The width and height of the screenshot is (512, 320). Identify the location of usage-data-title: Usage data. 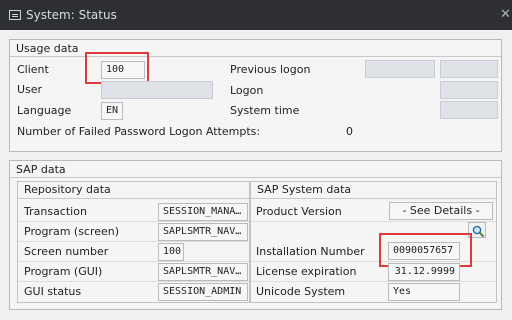
(255, 48).